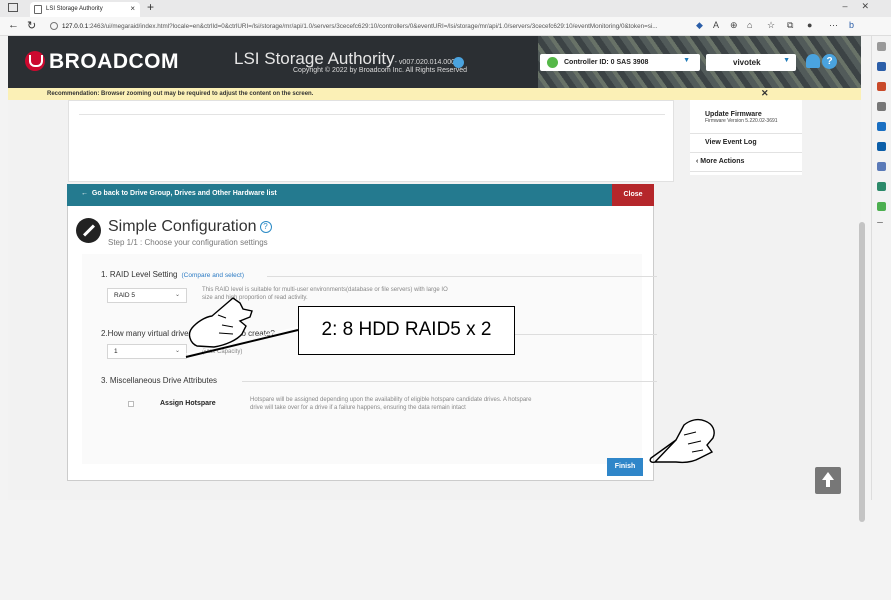  What do you see at coordinates (552, 62) in the screenshot?
I see `check-icon` at bounding box center [552, 62].